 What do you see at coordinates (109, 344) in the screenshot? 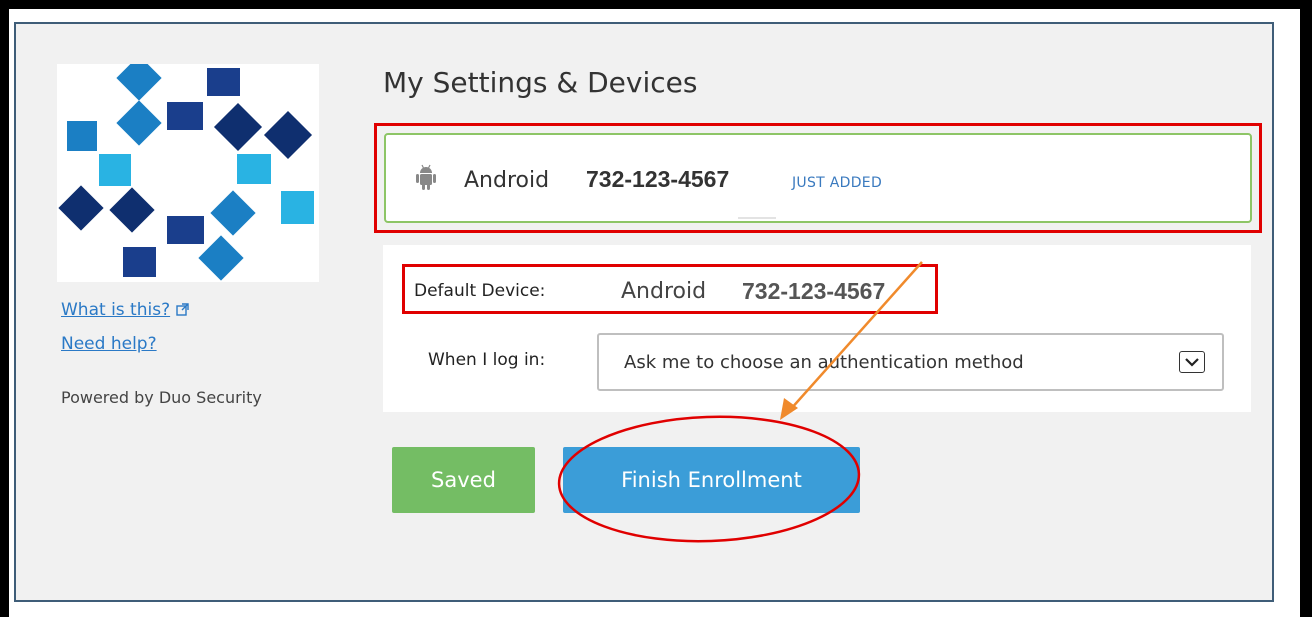
I see `need-help-link: Need help?` at bounding box center [109, 344].